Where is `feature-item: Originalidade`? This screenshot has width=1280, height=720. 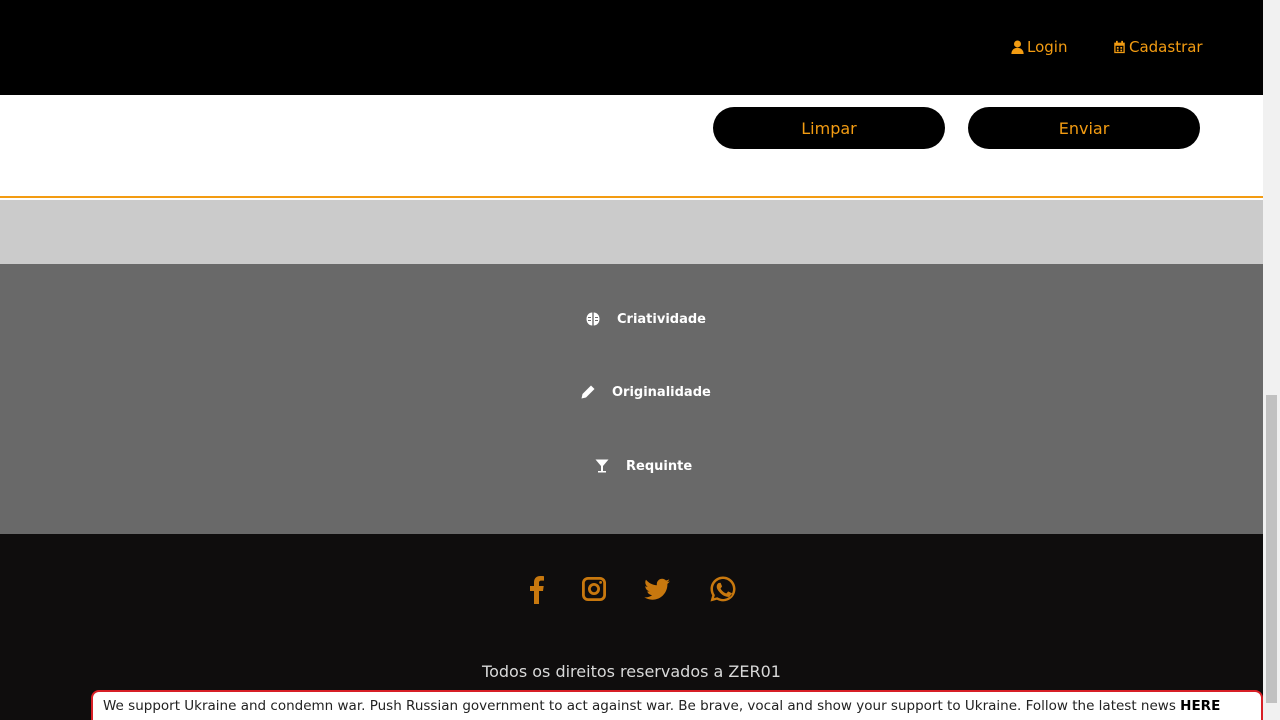 feature-item: Originalidade is located at coordinates (645, 392).